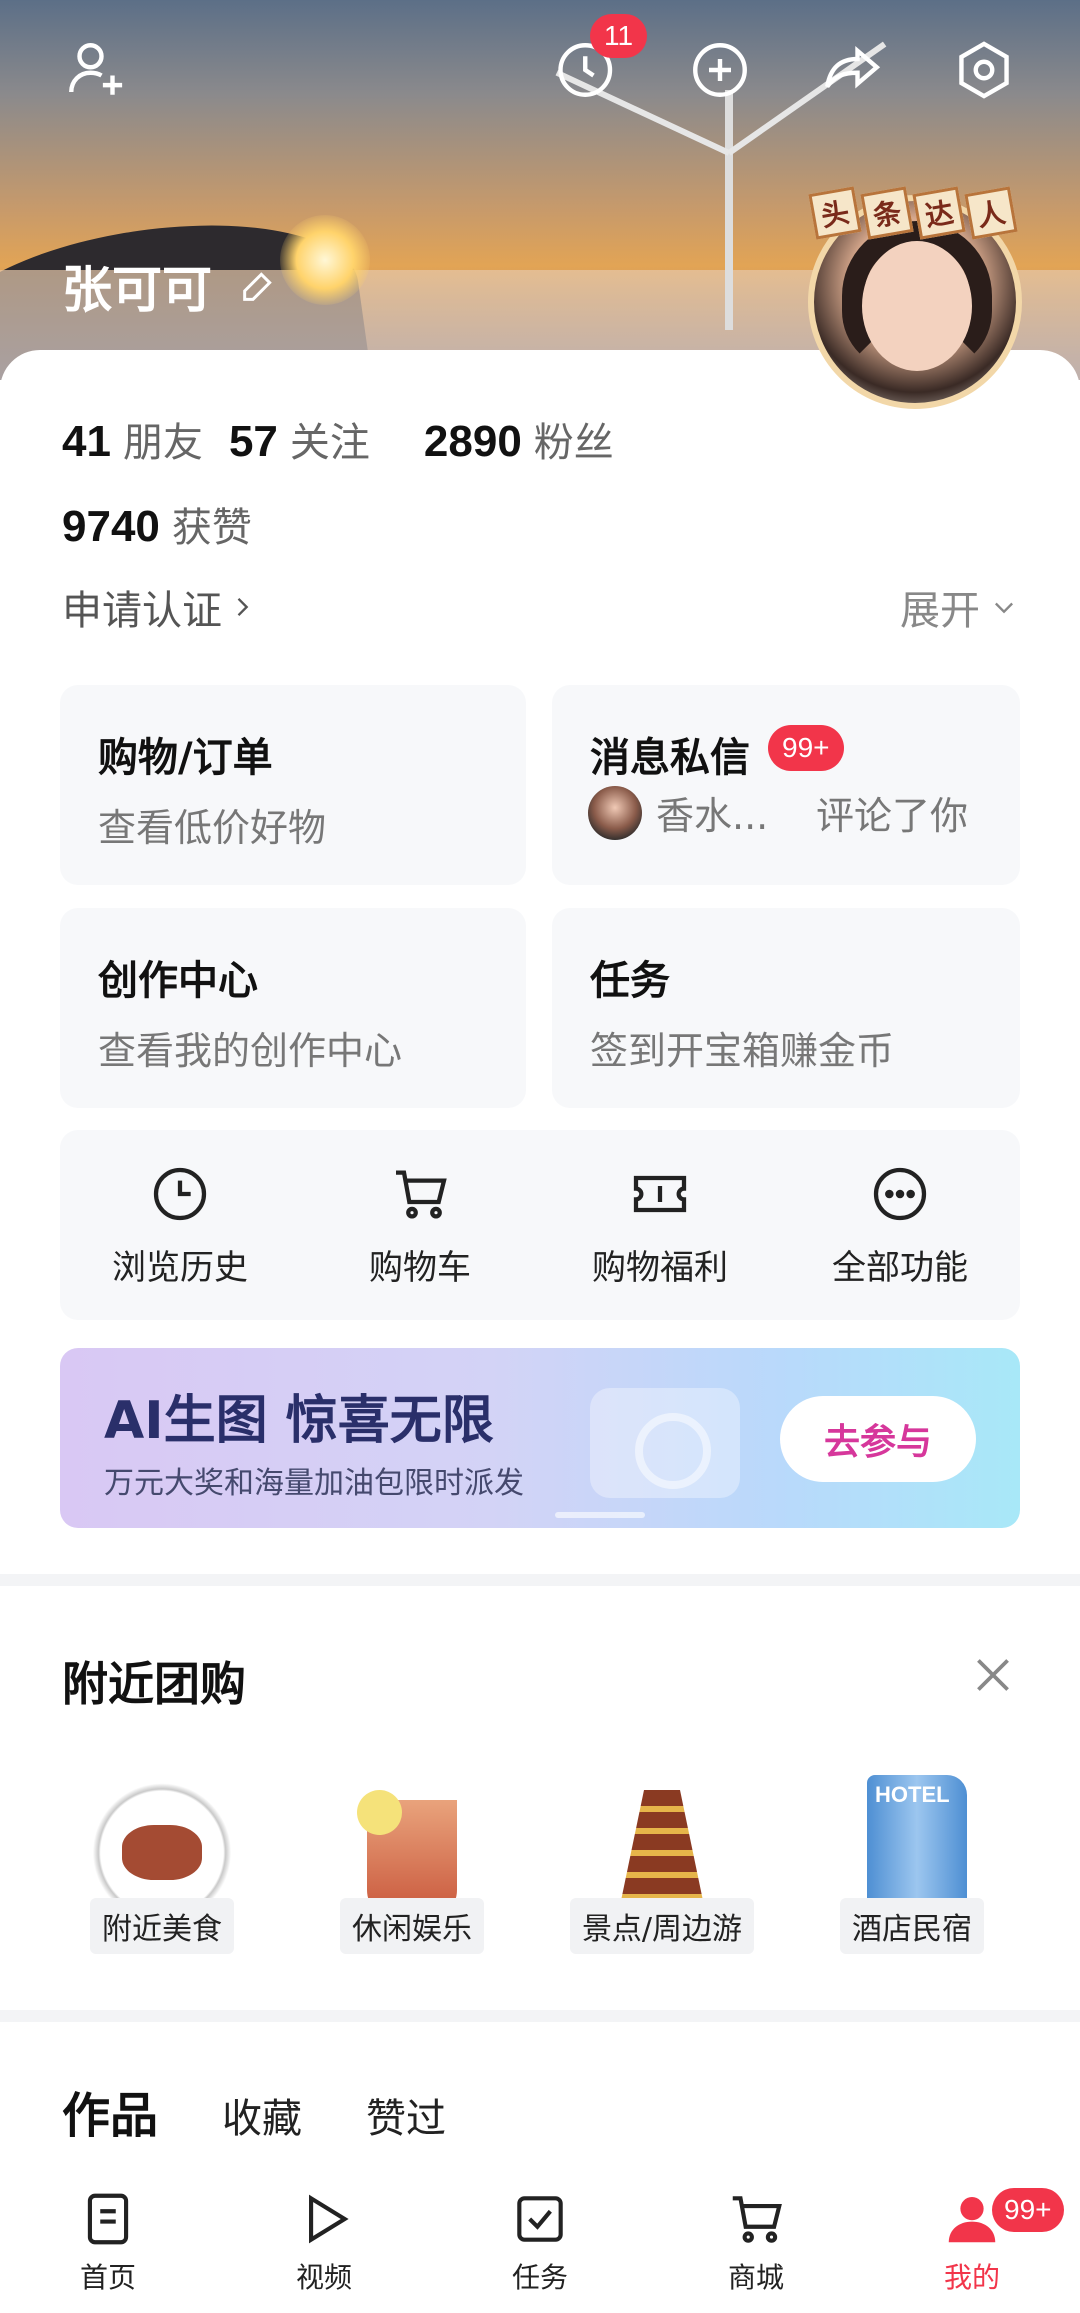 The width and height of the screenshot is (1080, 2313). I want to click on settings-icon, so click(984, 70).